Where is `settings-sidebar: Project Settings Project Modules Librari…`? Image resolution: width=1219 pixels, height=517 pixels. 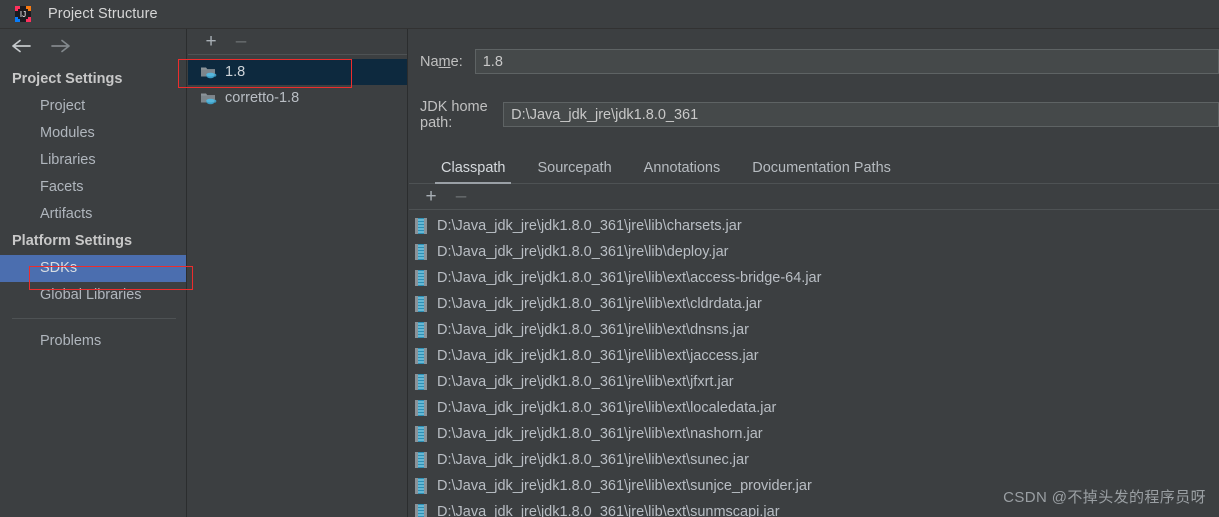 settings-sidebar: Project Settings Project Modules Librari… is located at coordinates (93, 273).